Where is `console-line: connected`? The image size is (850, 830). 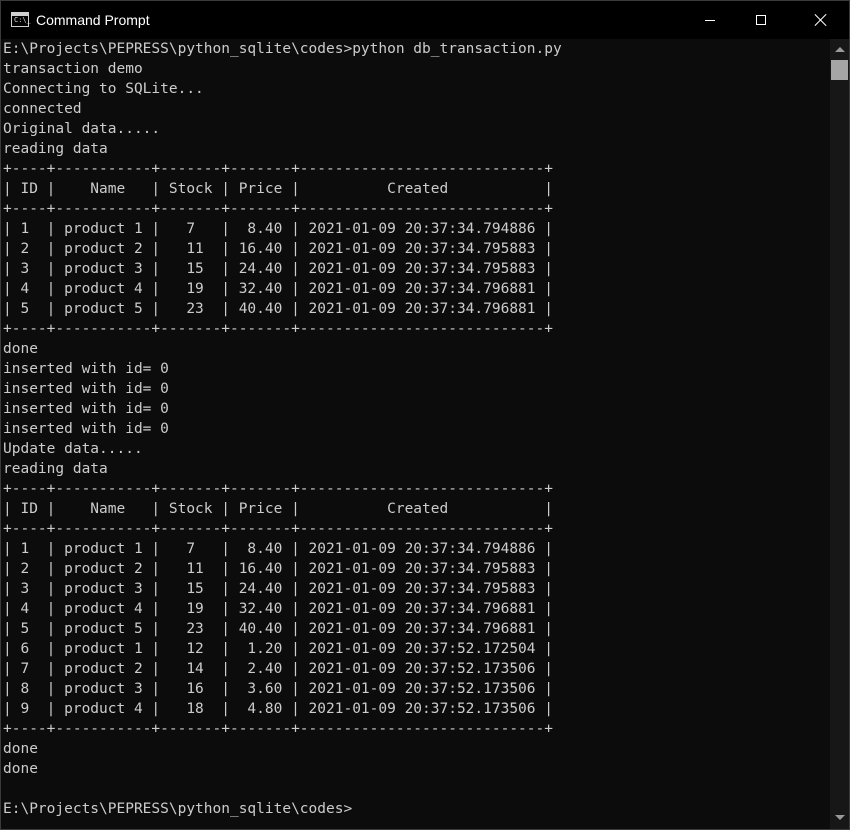
console-line: connected is located at coordinates (42, 109).